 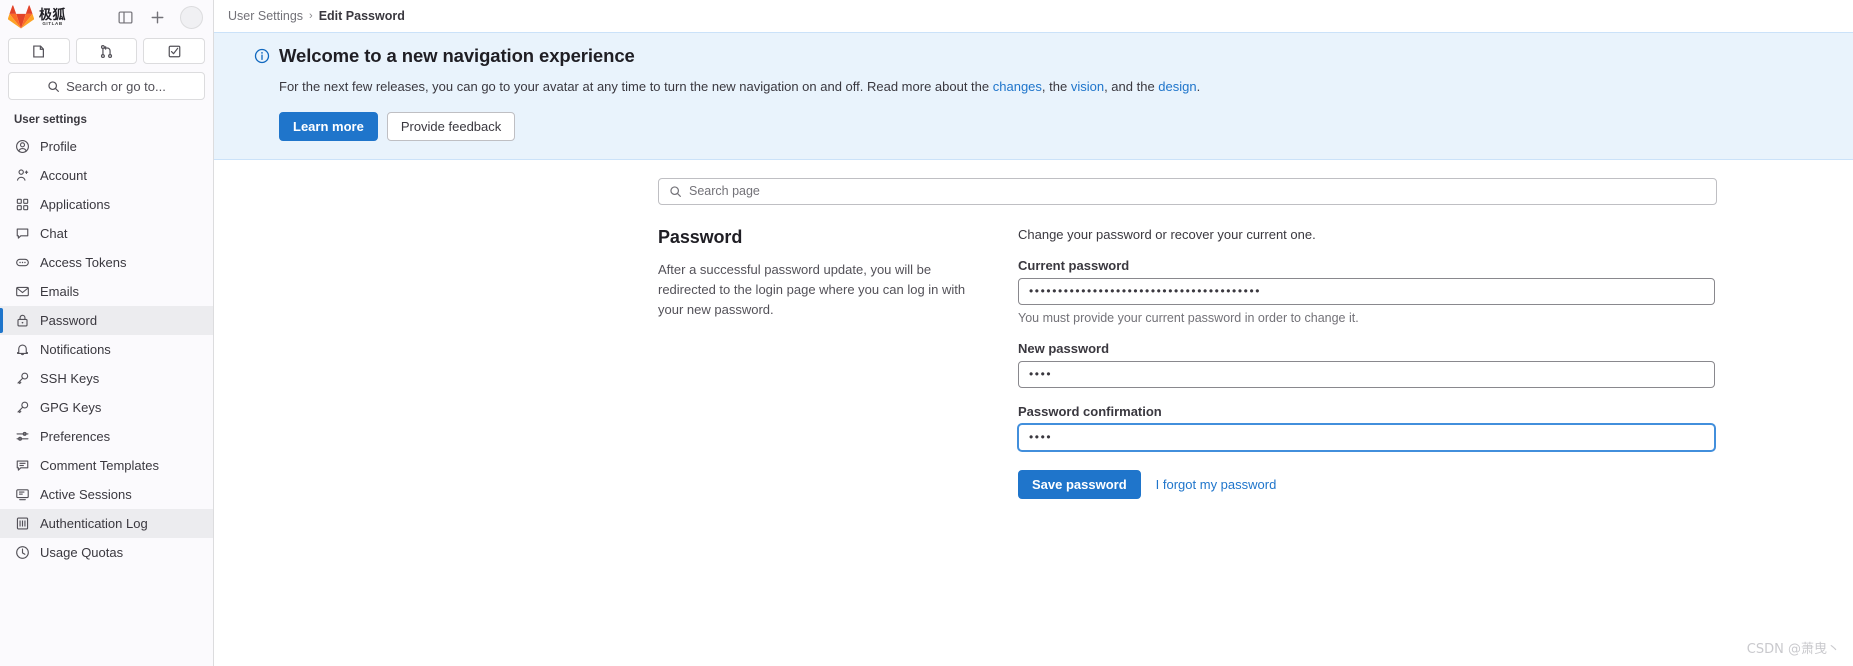 I want to click on sidebar-item-notifications: Notifications, so click(x=106, y=349).